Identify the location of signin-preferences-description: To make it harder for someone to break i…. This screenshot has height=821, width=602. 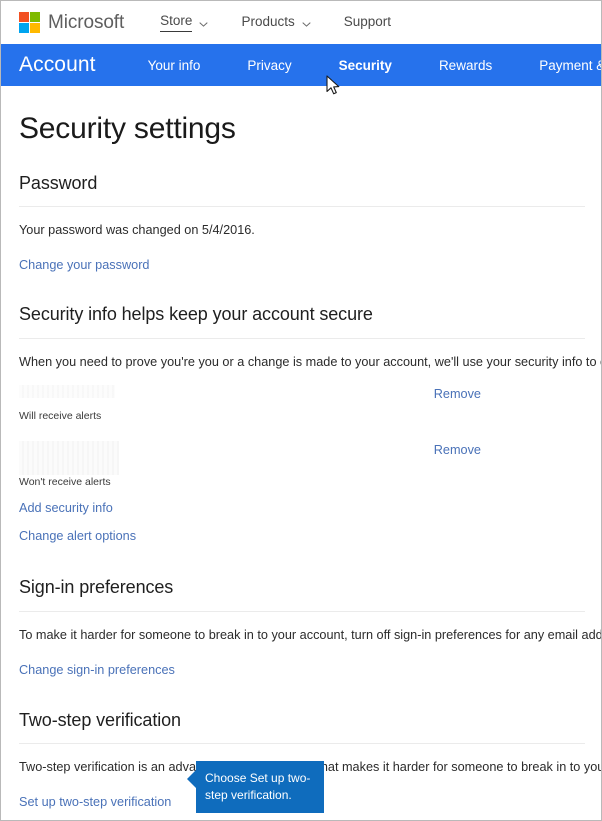
(310, 634).